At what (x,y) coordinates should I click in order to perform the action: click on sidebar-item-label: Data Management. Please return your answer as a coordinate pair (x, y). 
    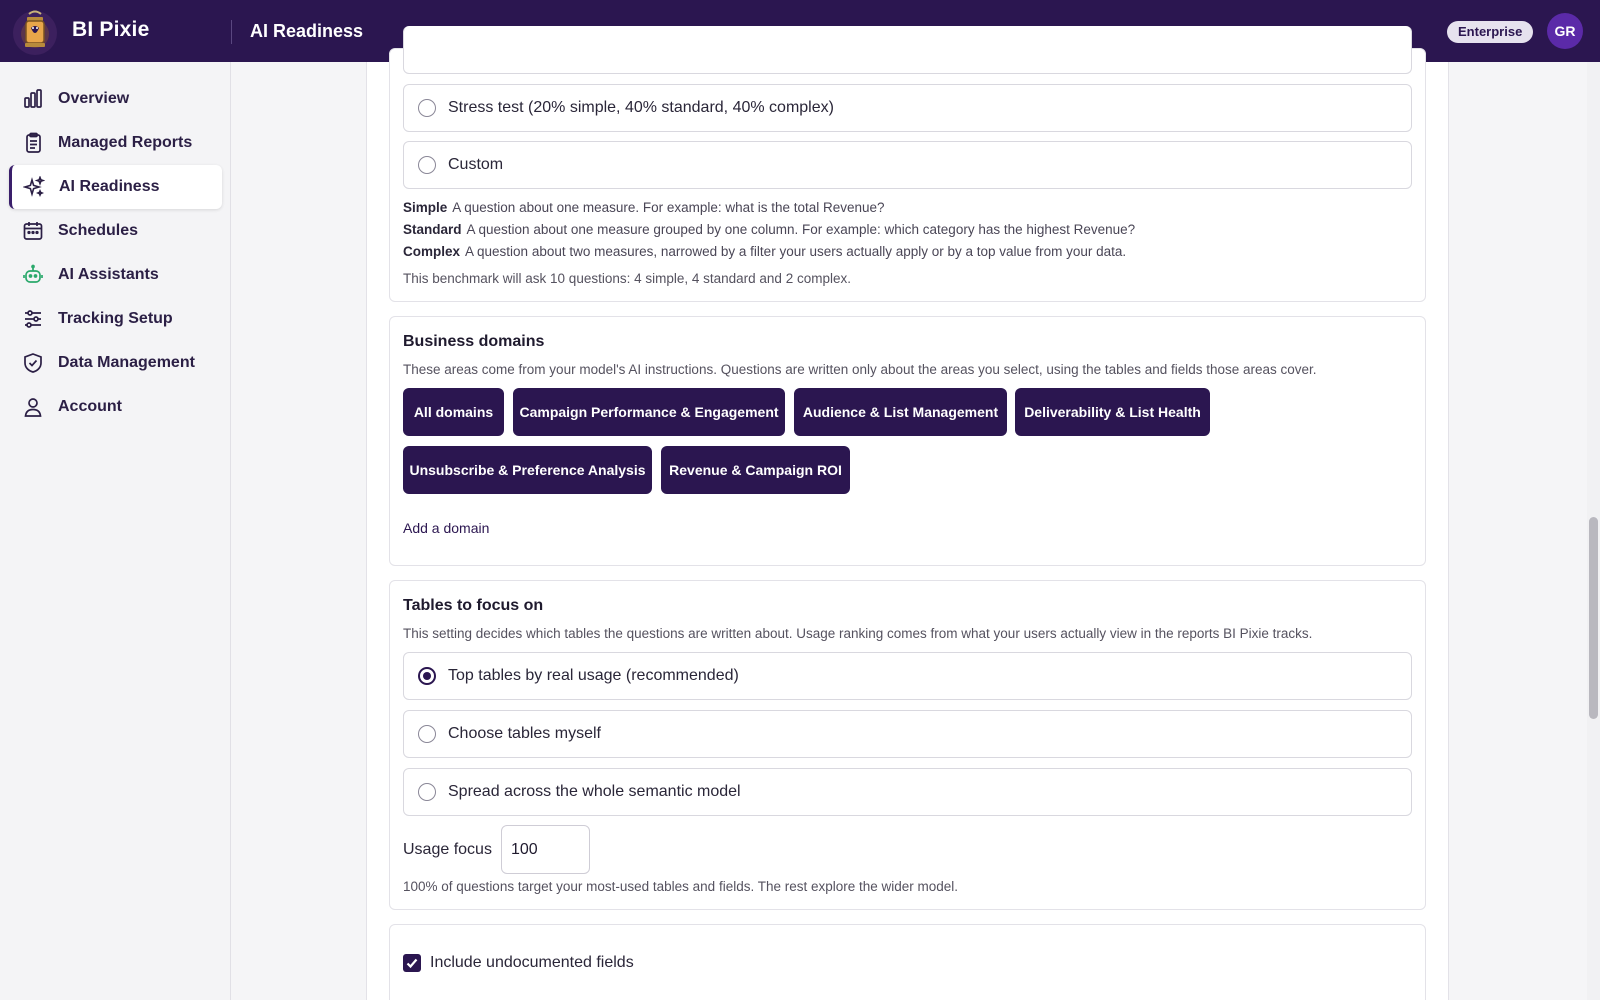
    Looking at the image, I should click on (126, 362).